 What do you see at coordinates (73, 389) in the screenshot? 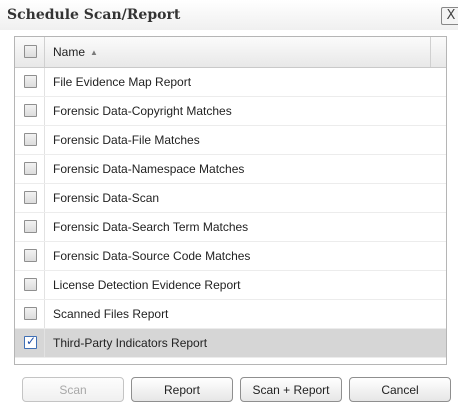
I see `scan-button: Scan` at bounding box center [73, 389].